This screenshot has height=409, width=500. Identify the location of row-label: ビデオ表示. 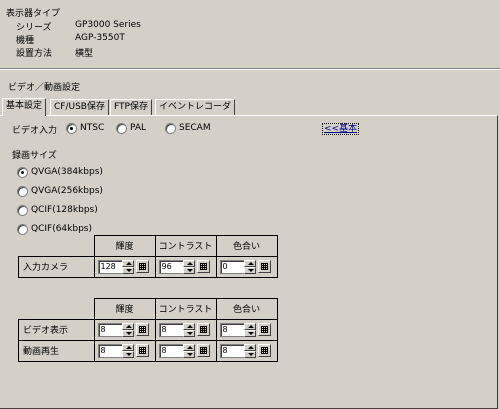
(56, 329).